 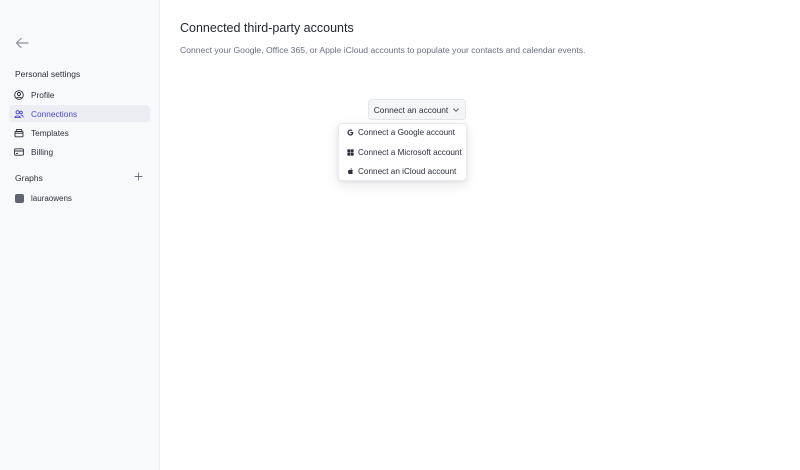 What do you see at coordinates (79, 113) in the screenshot?
I see `sidebar-item-connections: Connections` at bounding box center [79, 113].